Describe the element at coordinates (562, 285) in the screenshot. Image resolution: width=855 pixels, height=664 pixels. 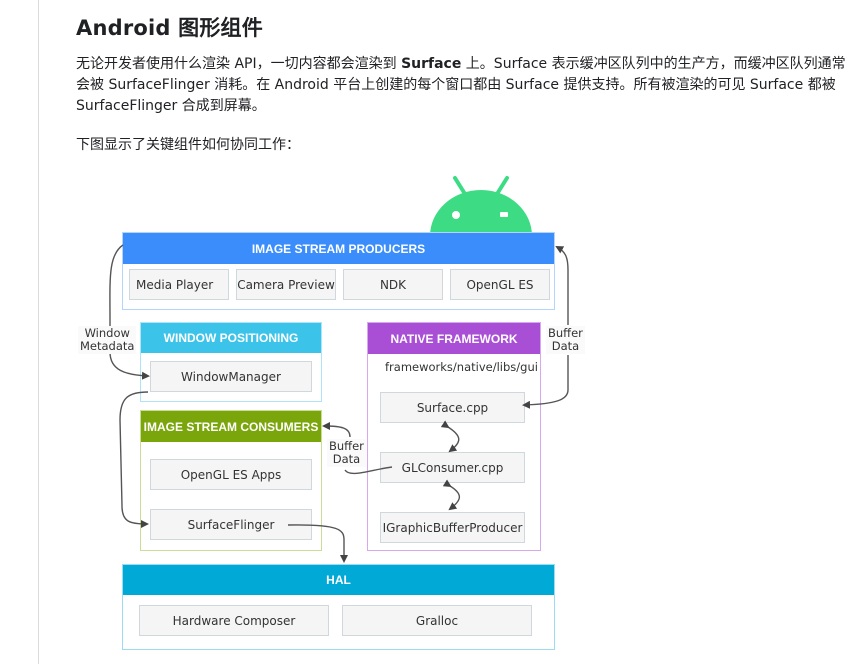
I see `arrow-buffer-data-to-producers` at that location.